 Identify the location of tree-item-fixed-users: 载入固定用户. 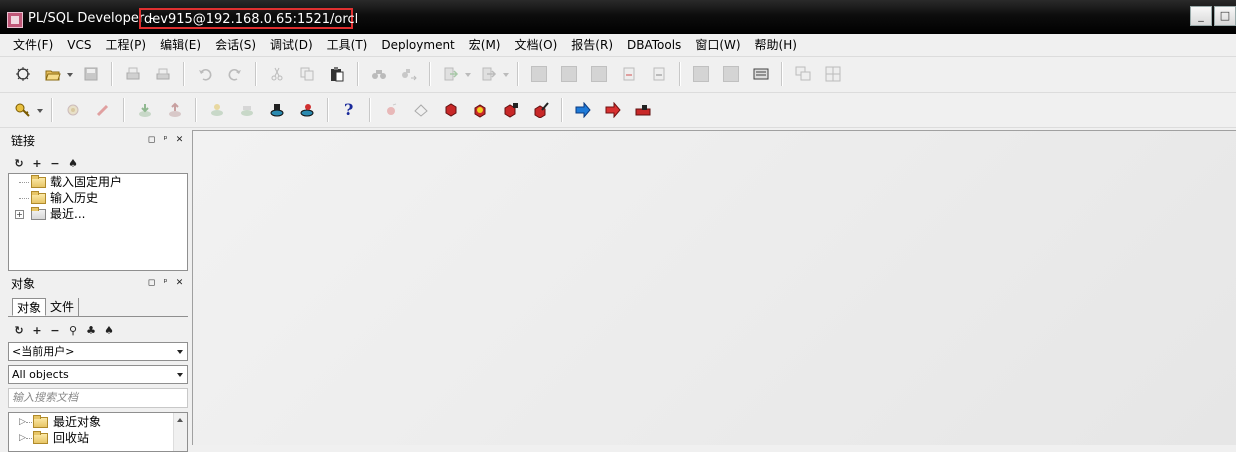
(98, 182).